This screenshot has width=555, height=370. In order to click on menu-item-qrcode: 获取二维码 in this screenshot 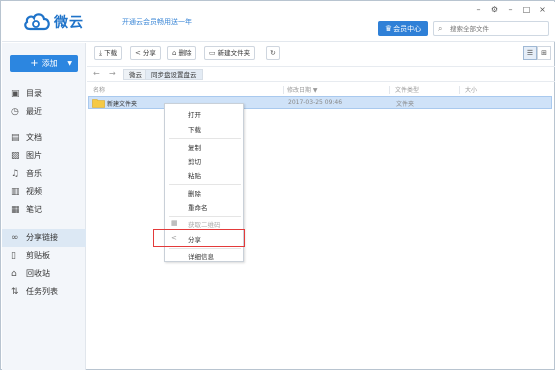, I will do `click(204, 225)`.